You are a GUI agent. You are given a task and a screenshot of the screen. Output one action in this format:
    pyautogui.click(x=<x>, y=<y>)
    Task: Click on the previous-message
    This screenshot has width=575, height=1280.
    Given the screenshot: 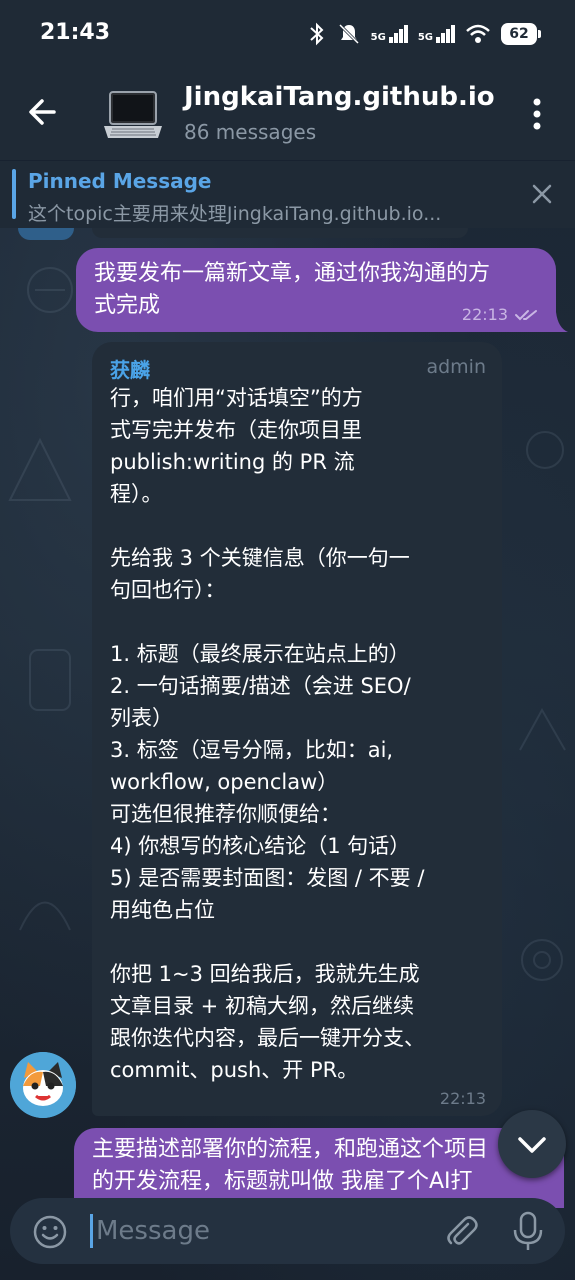 What is the action you would take?
    pyautogui.click(x=280, y=233)
    